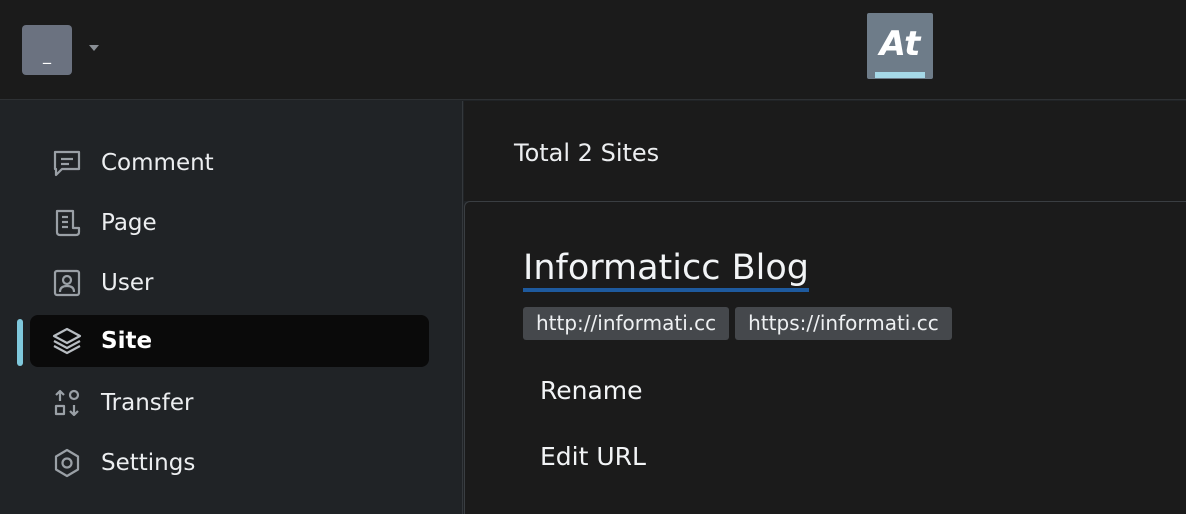  I want to click on page-icon, so click(67, 223).